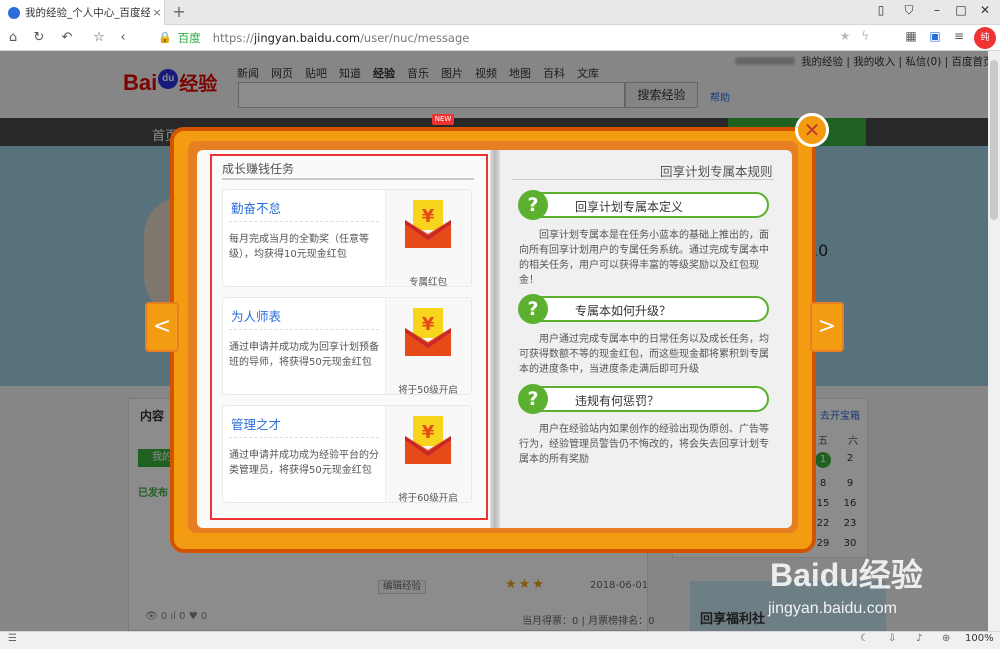 The height and width of the screenshot is (649, 1000). What do you see at coordinates (865, 38) in the screenshot?
I see `flash-icon: ϟ` at bounding box center [865, 38].